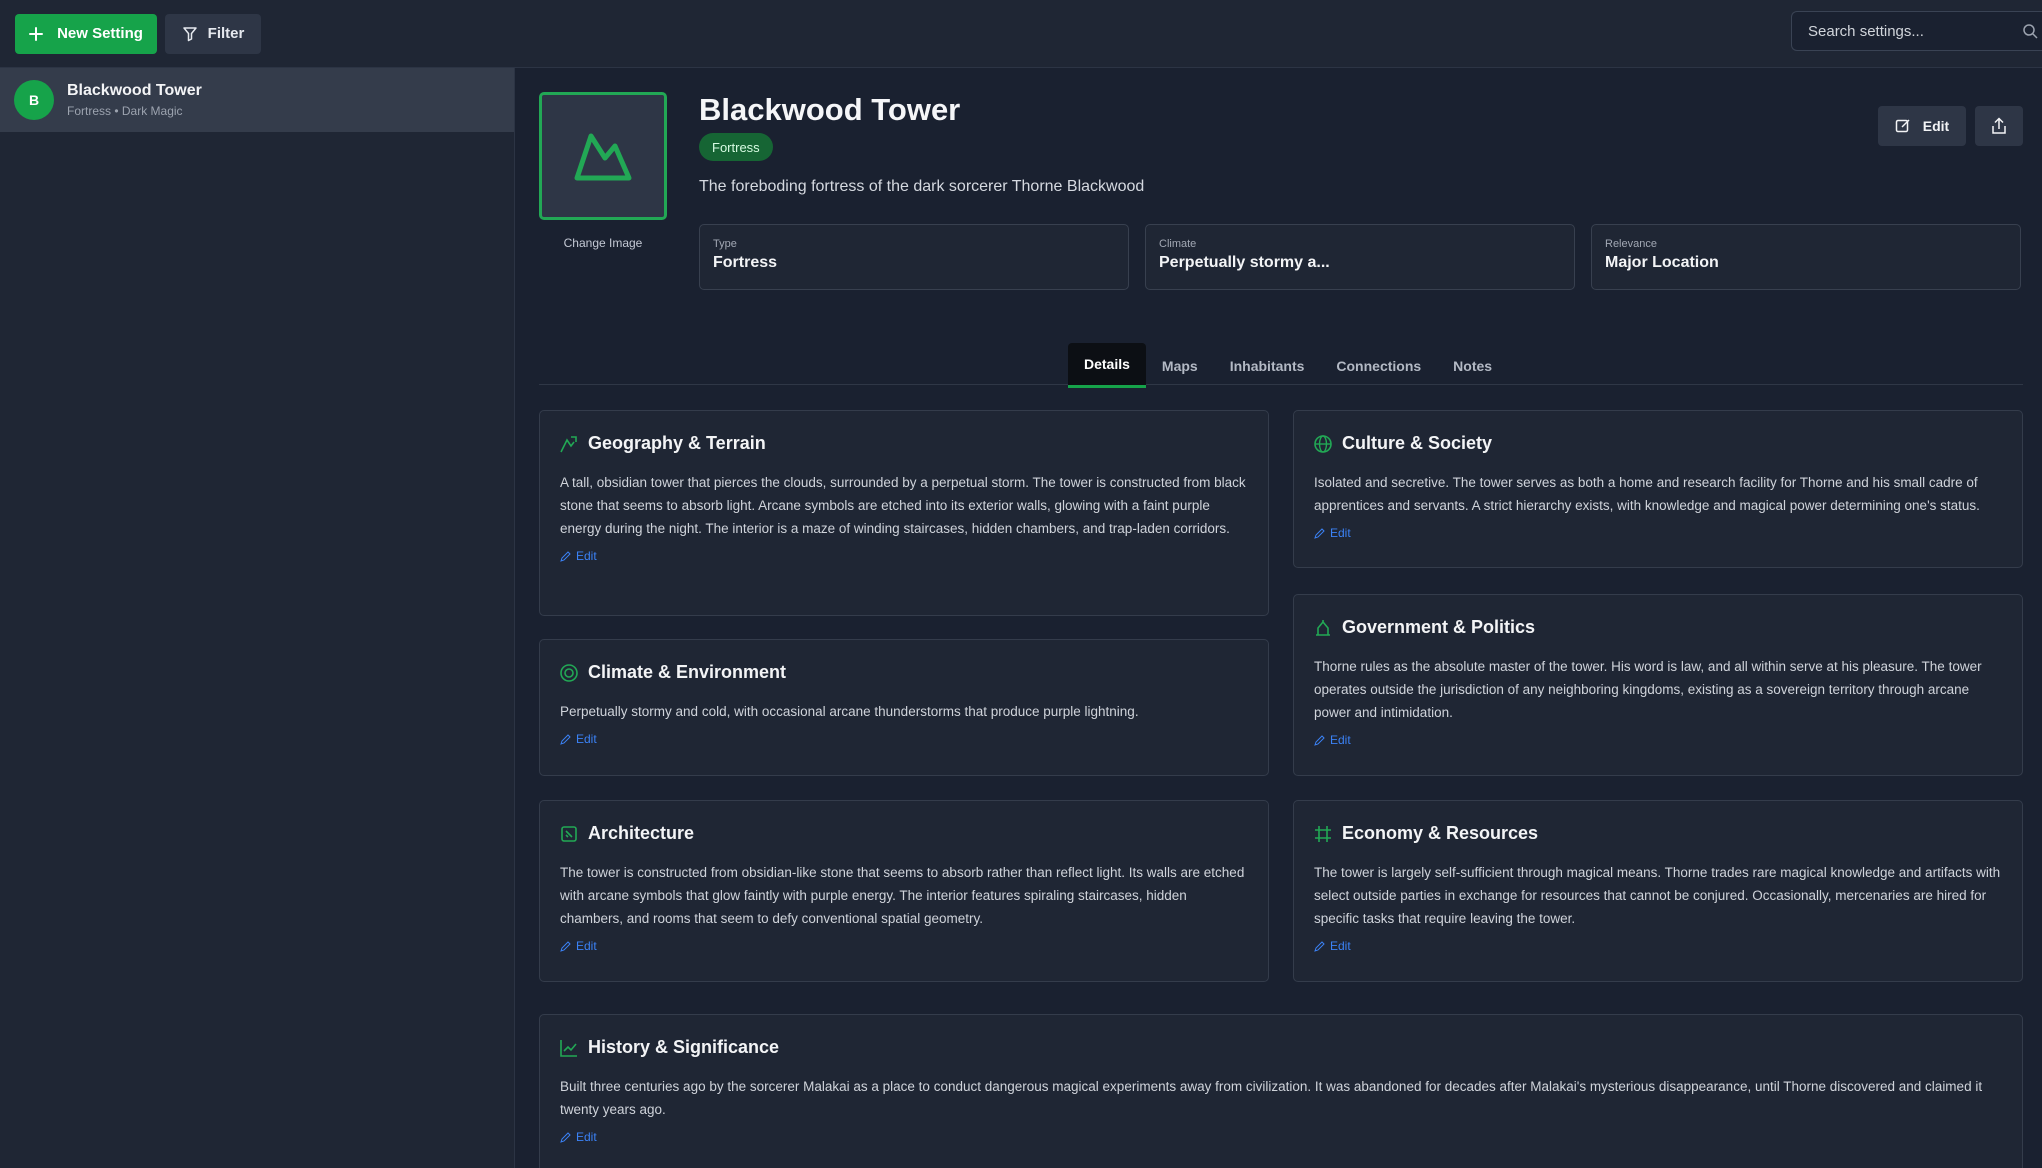 The width and height of the screenshot is (2042, 1168). What do you see at coordinates (745, 262) in the screenshot?
I see `stat-value: Fortress` at bounding box center [745, 262].